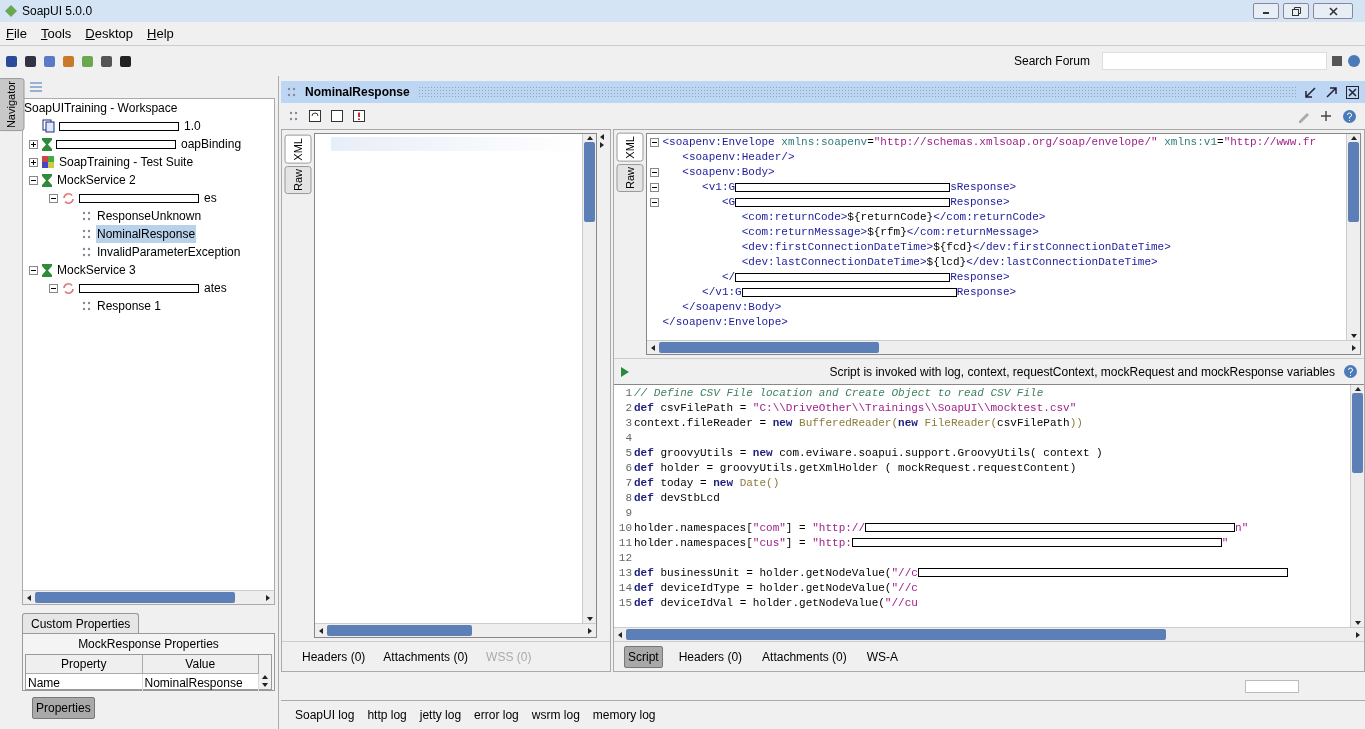 Image resolution: width=1365 pixels, height=729 pixels. What do you see at coordinates (337, 116) in the screenshot?
I see `square-icon` at bounding box center [337, 116].